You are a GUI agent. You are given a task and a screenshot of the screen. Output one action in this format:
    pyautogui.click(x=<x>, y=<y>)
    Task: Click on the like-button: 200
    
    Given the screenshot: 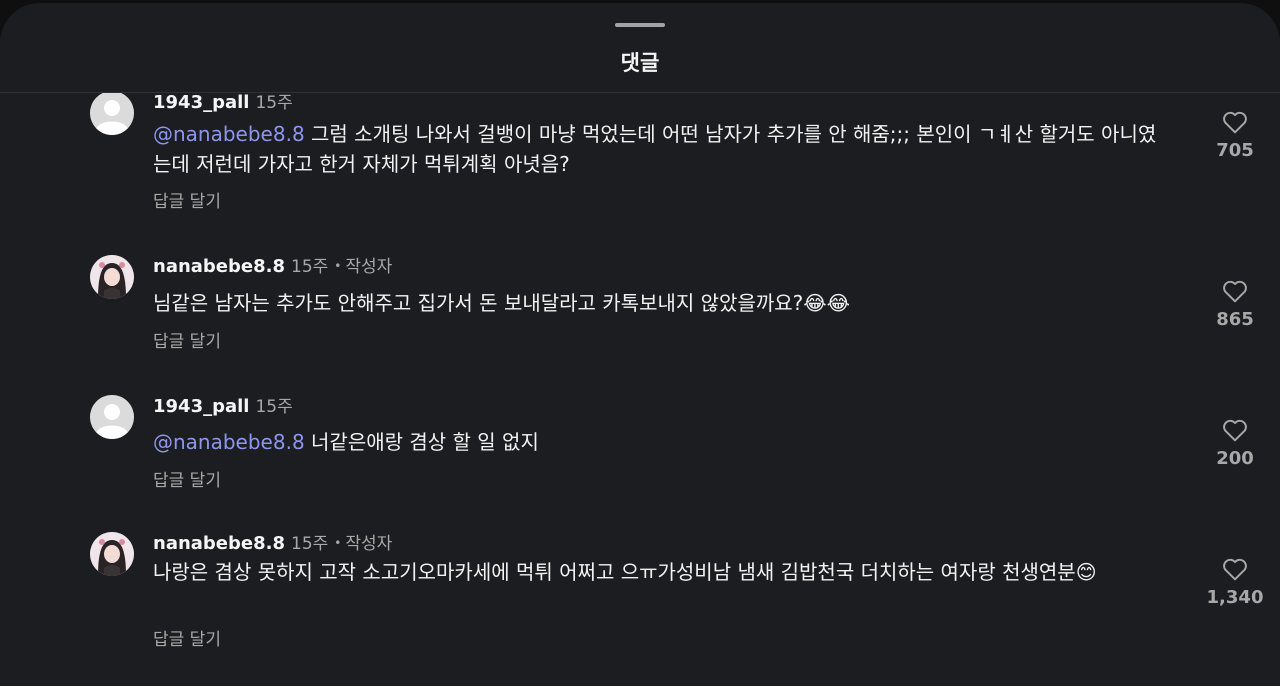 What is the action you would take?
    pyautogui.click(x=1235, y=443)
    